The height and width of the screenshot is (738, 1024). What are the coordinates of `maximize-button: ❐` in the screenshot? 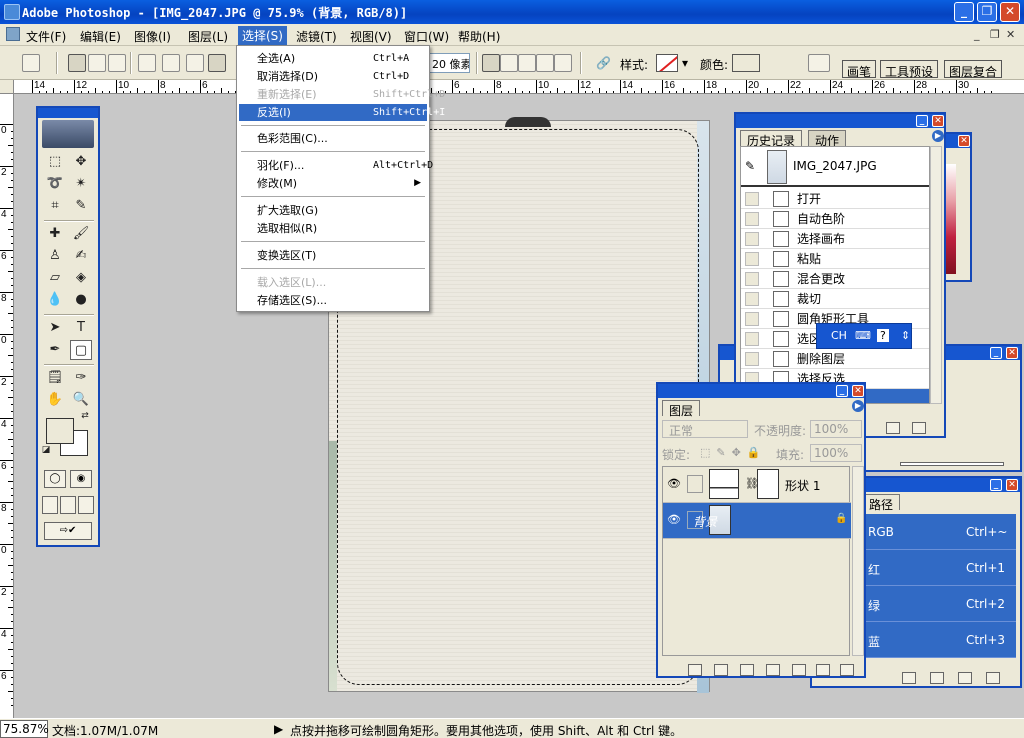 It's located at (987, 12).